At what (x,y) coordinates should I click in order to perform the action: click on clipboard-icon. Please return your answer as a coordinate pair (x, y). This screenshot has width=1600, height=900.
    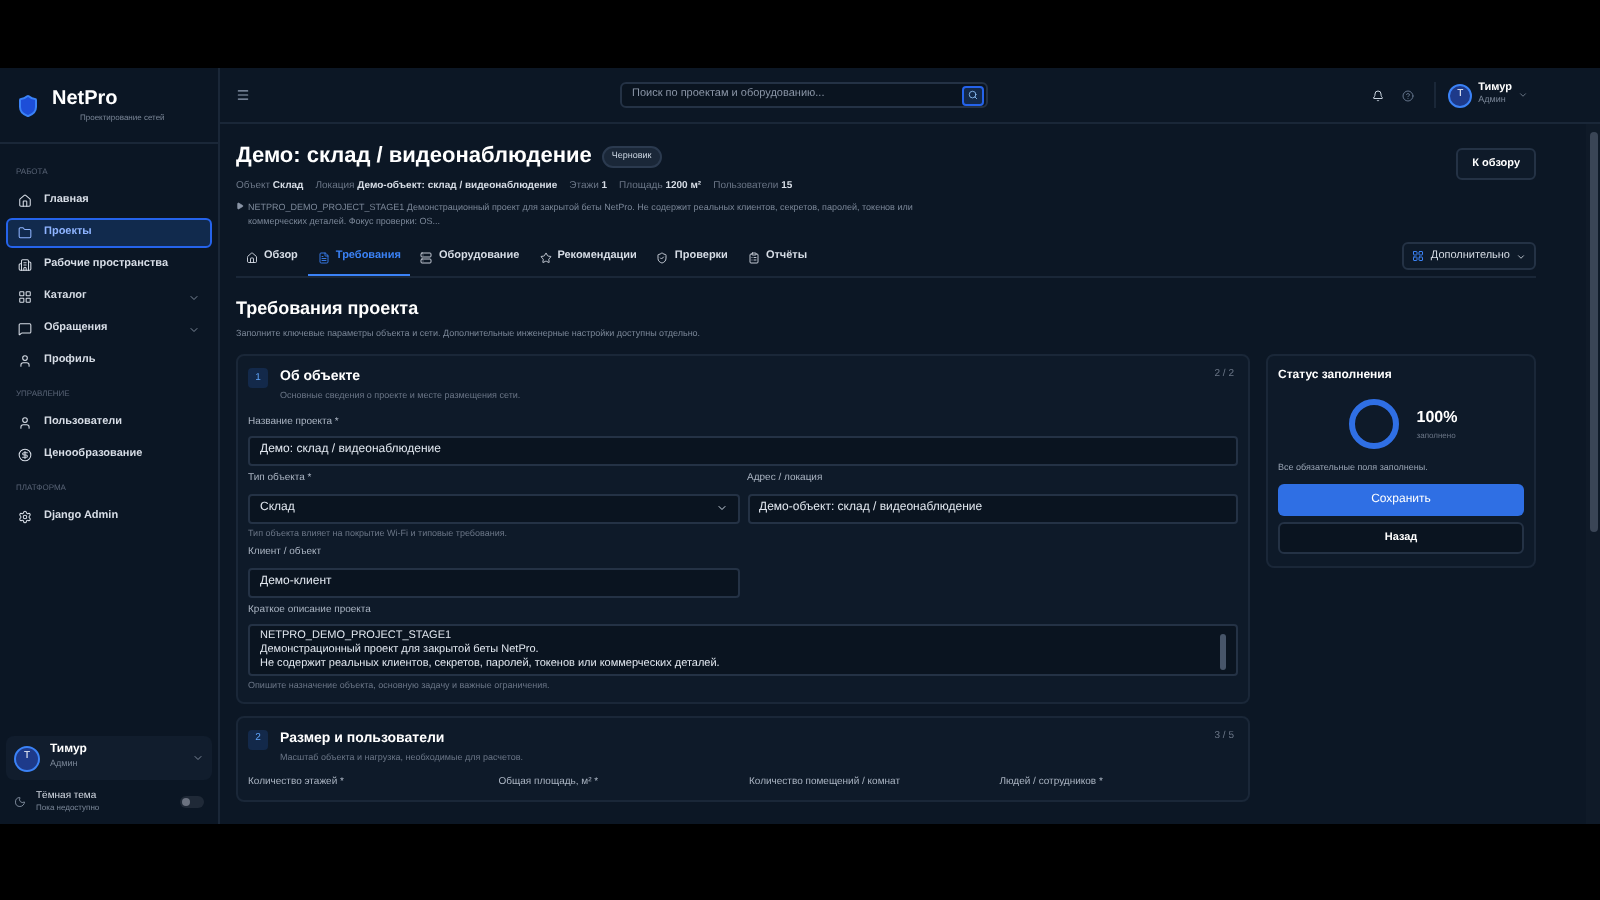
    Looking at the image, I should click on (753, 257).